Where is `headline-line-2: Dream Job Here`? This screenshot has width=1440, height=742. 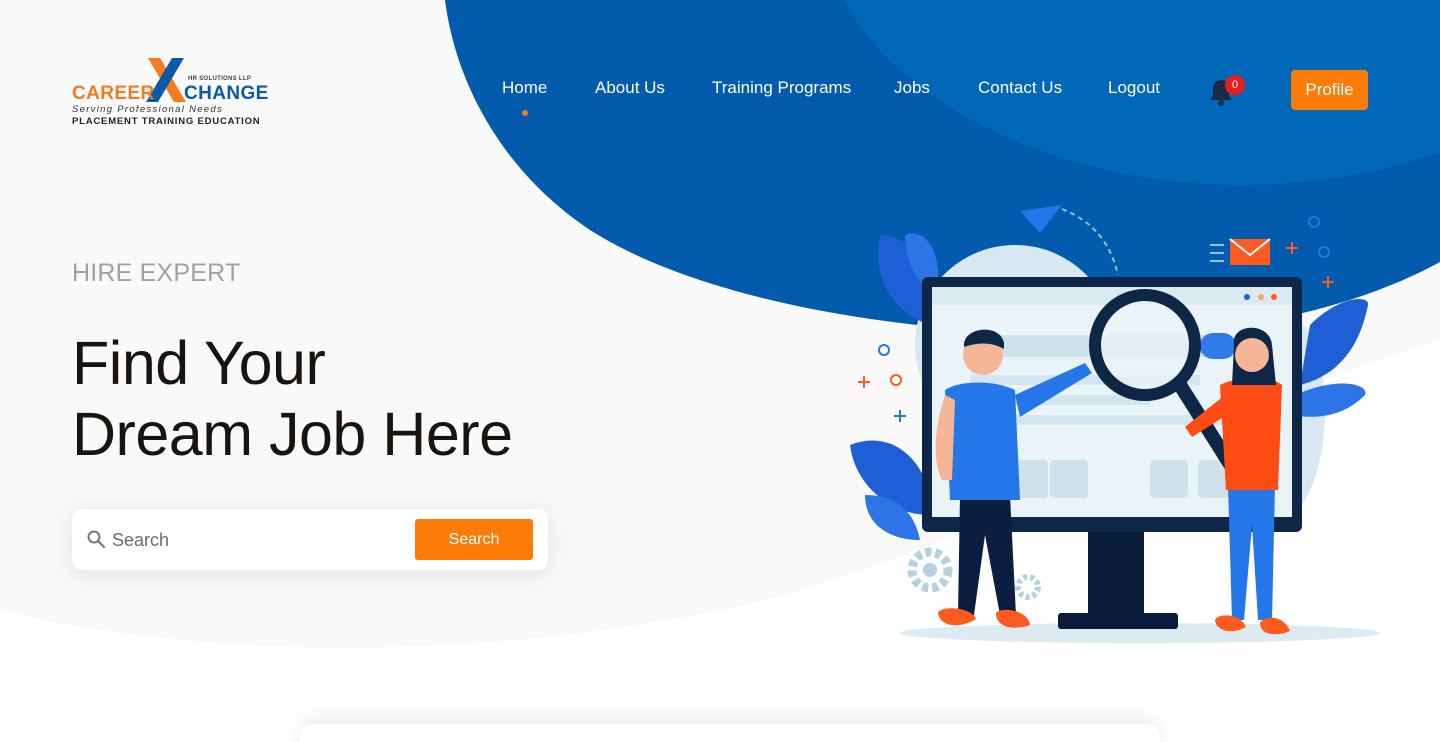 headline-line-2: Dream Job Here is located at coordinates (292, 434).